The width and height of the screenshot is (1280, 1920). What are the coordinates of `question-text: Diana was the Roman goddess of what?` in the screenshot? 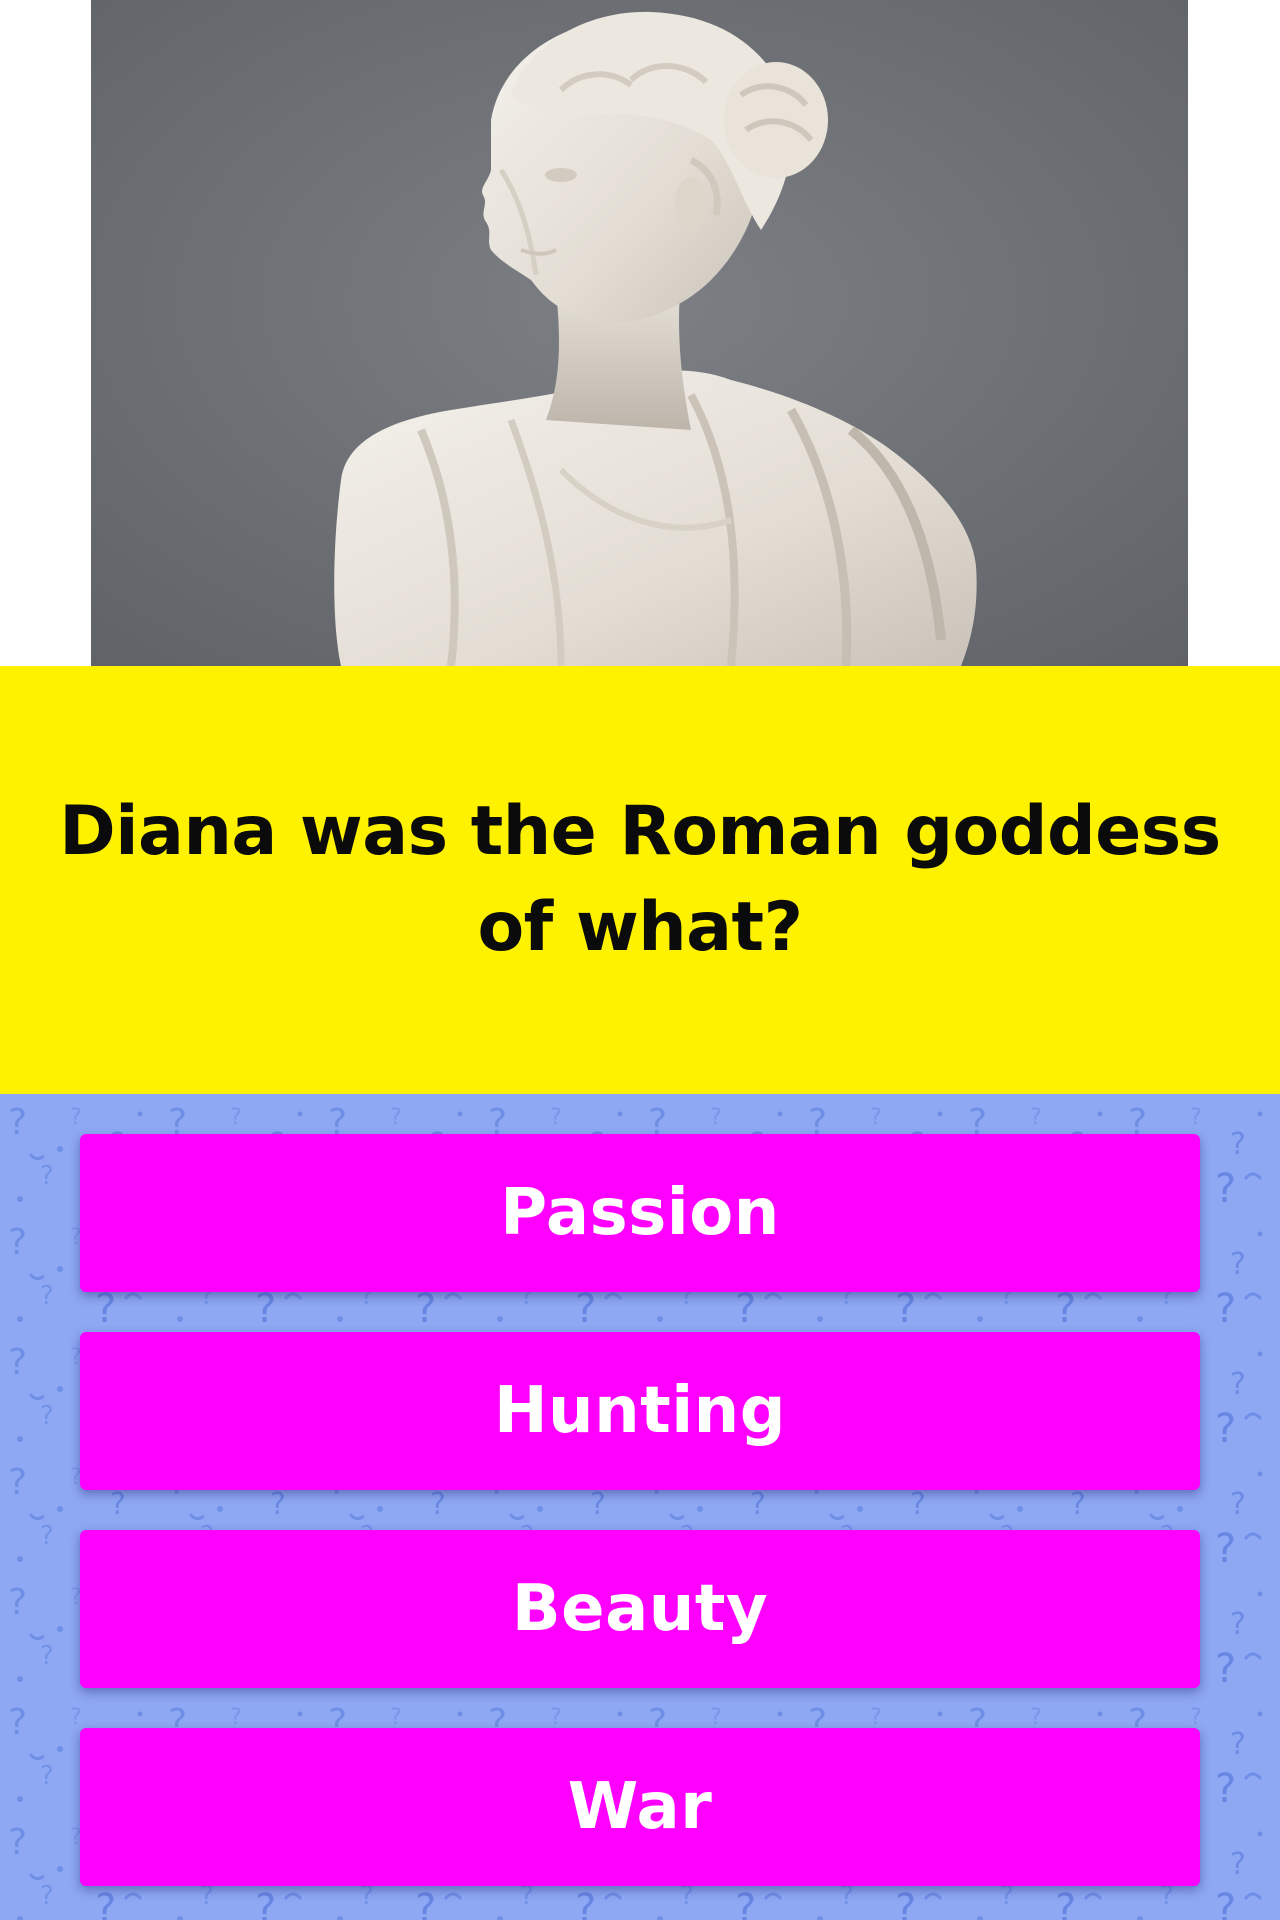 It's located at (640, 879).